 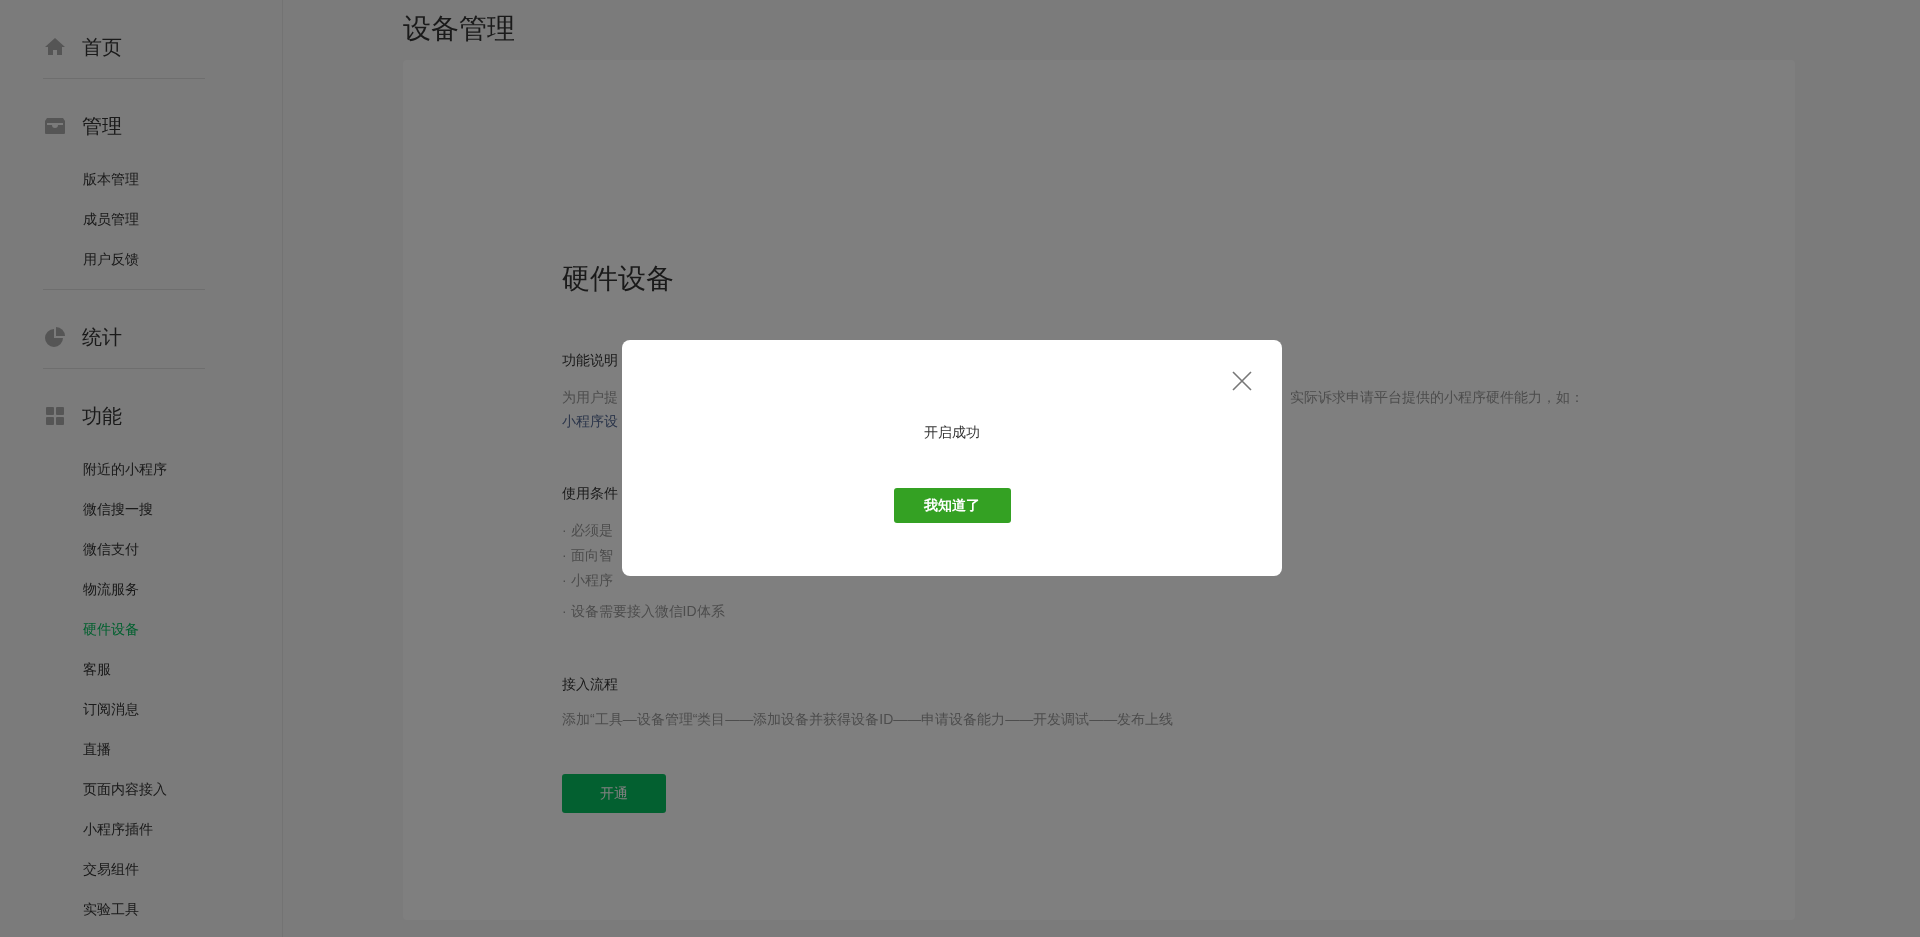 What do you see at coordinates (1242, 380) in the screenshot?
I see `close-icon` at bounding box center [1242, 380].